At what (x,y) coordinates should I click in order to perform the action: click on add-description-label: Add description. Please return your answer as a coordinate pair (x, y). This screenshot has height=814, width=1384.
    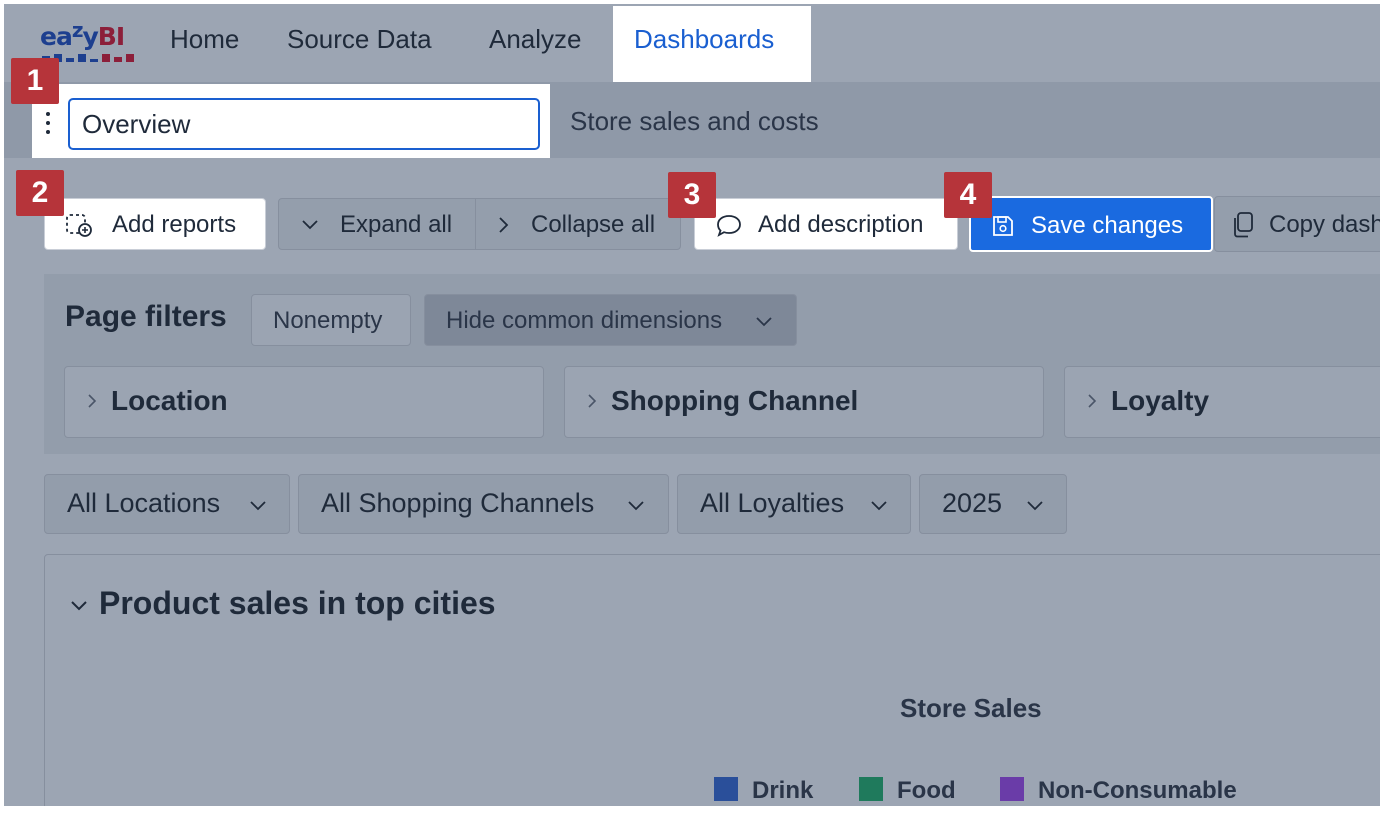
    Looking at the image, I should click on (841, 224).